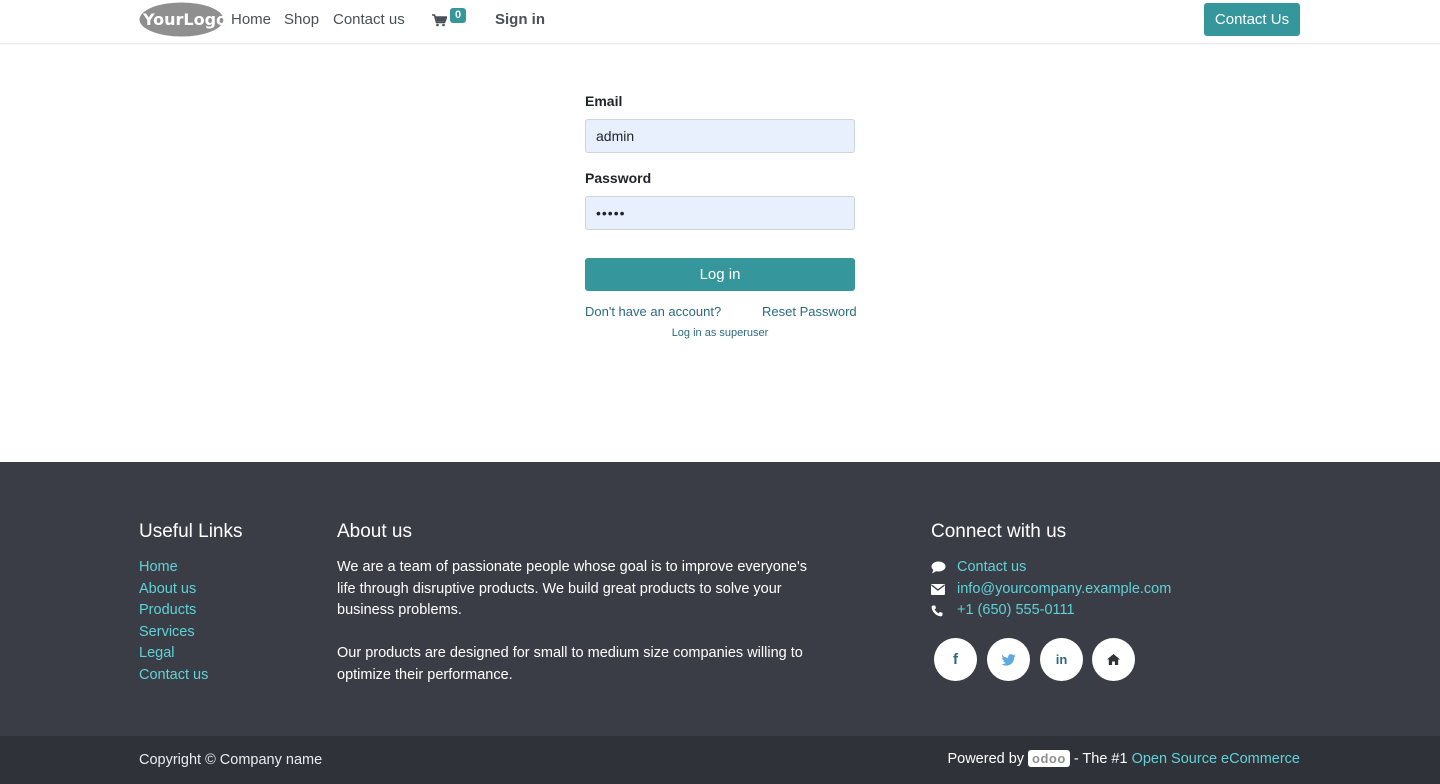 The height and width of the screenshot is (784, 1440). I want to click on signup-link: Don't have an account?, so click(653, 311).